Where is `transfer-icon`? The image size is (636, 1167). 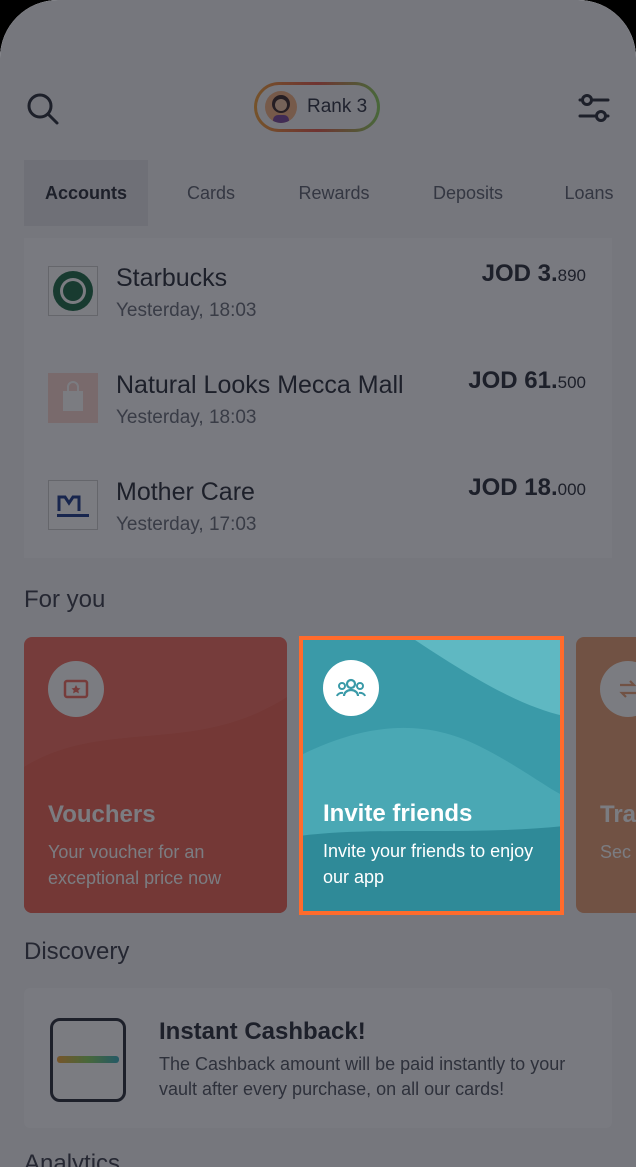
transfer-icon is located at coordinates (618, 689).